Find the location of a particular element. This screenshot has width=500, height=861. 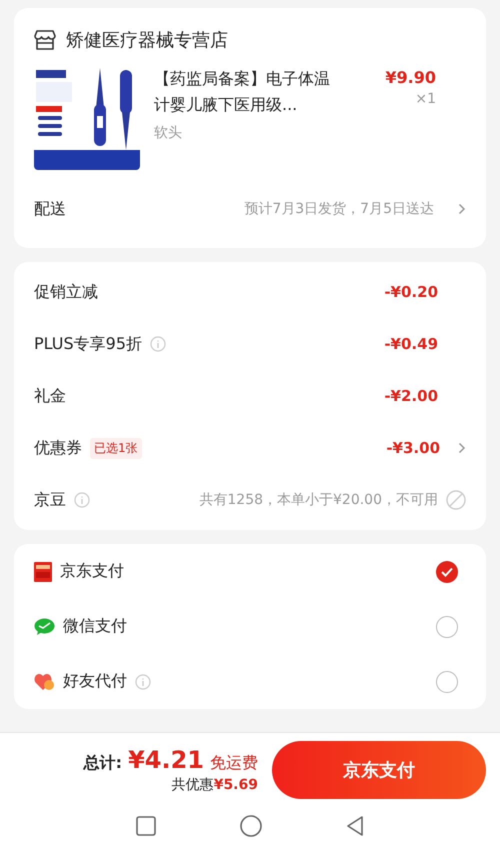

discount-label: PLUS专享95折 is located at coordinates (88, 344).